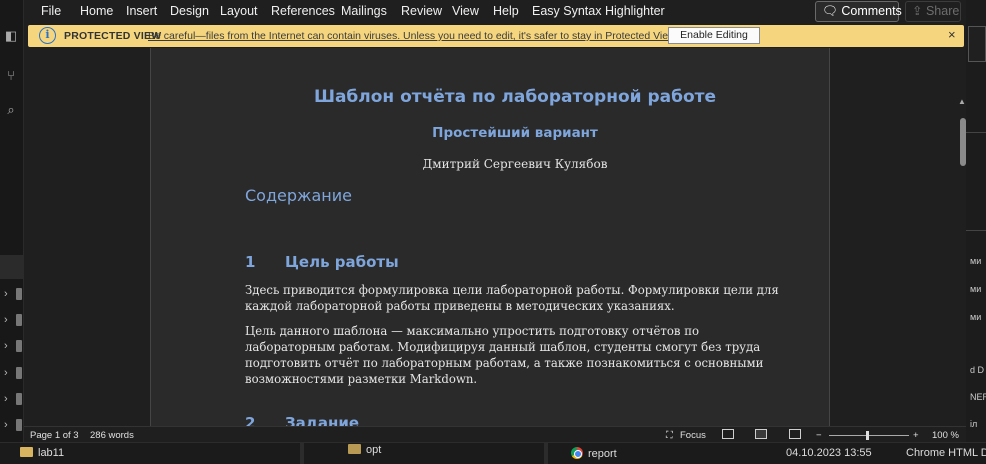 The width and height of the screenshot is (986, 464). Describe the element at coordinates (250, 420) in the screenshot. I see `section-number: 2` at that location.